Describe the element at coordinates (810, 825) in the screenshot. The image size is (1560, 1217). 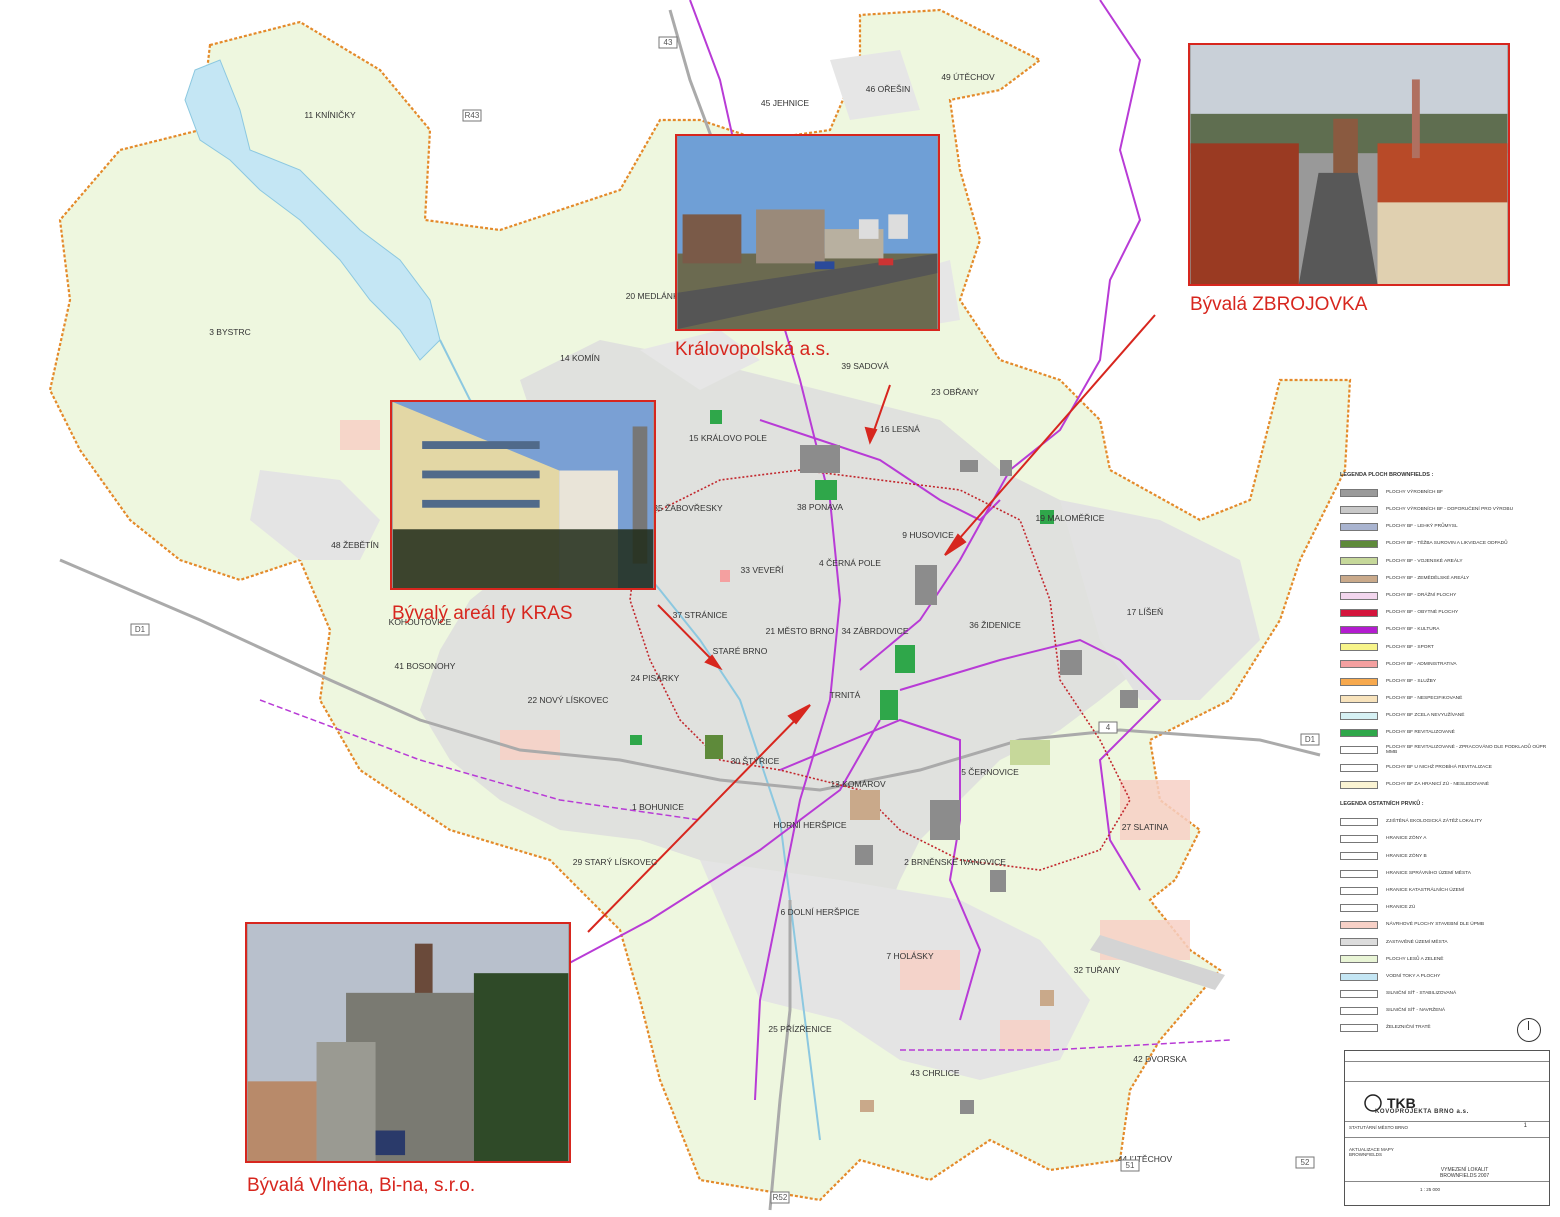
I see `district-label: HORNÍ HERŠPICE` at that location.